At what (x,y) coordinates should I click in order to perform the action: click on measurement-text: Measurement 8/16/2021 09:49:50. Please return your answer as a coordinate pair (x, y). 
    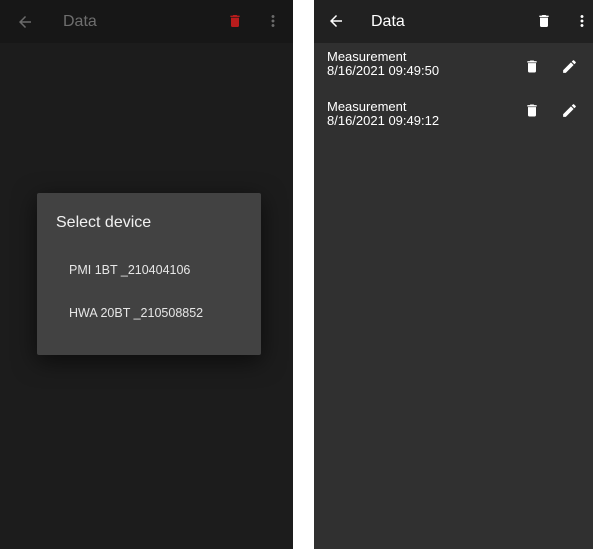
    Looking at the image, I should click on (383, 64).